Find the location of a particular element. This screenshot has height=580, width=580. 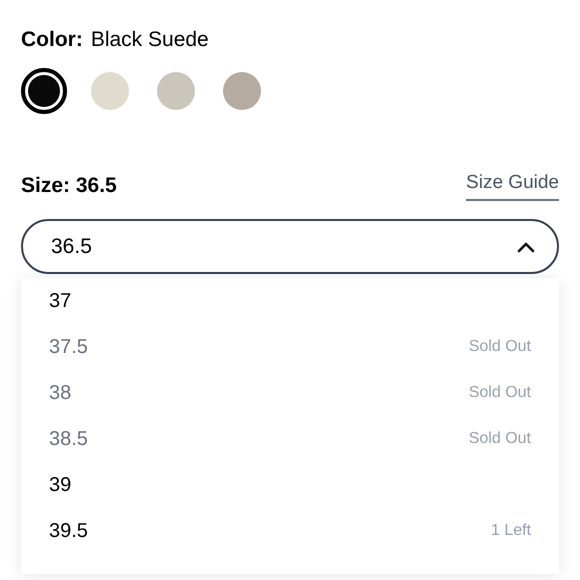

size-label: Size: 36.5 is located at coordinates (69, 185).